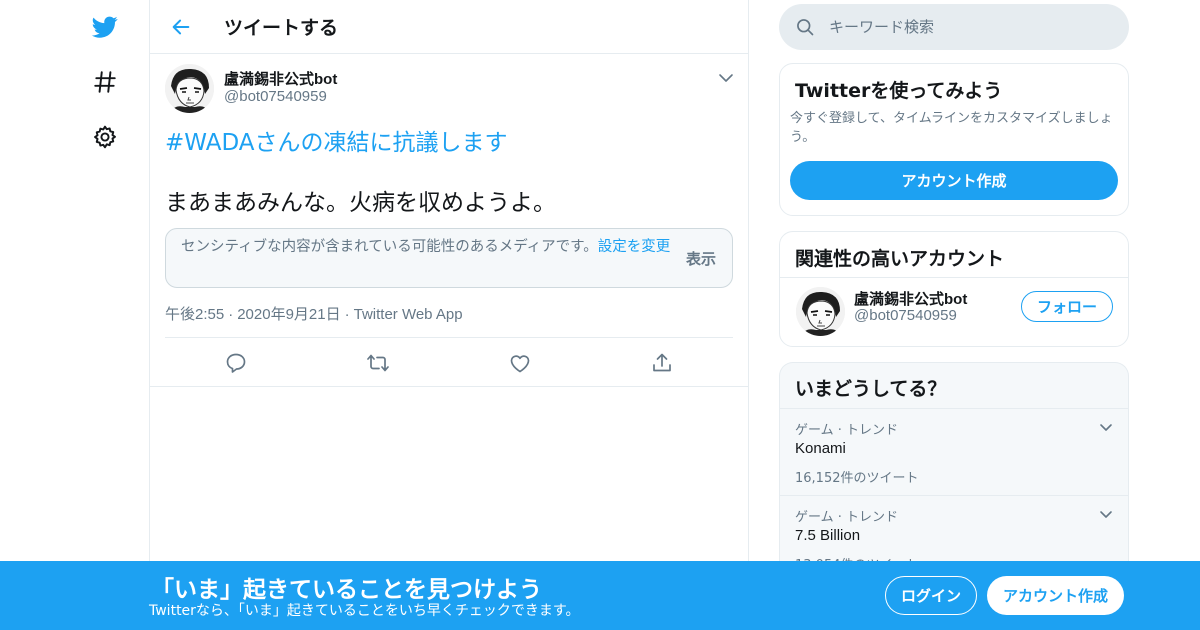  What do you see at coordinates (969, 27) in the screenshot?
I see `search-input` at bounding box center [969, 27].